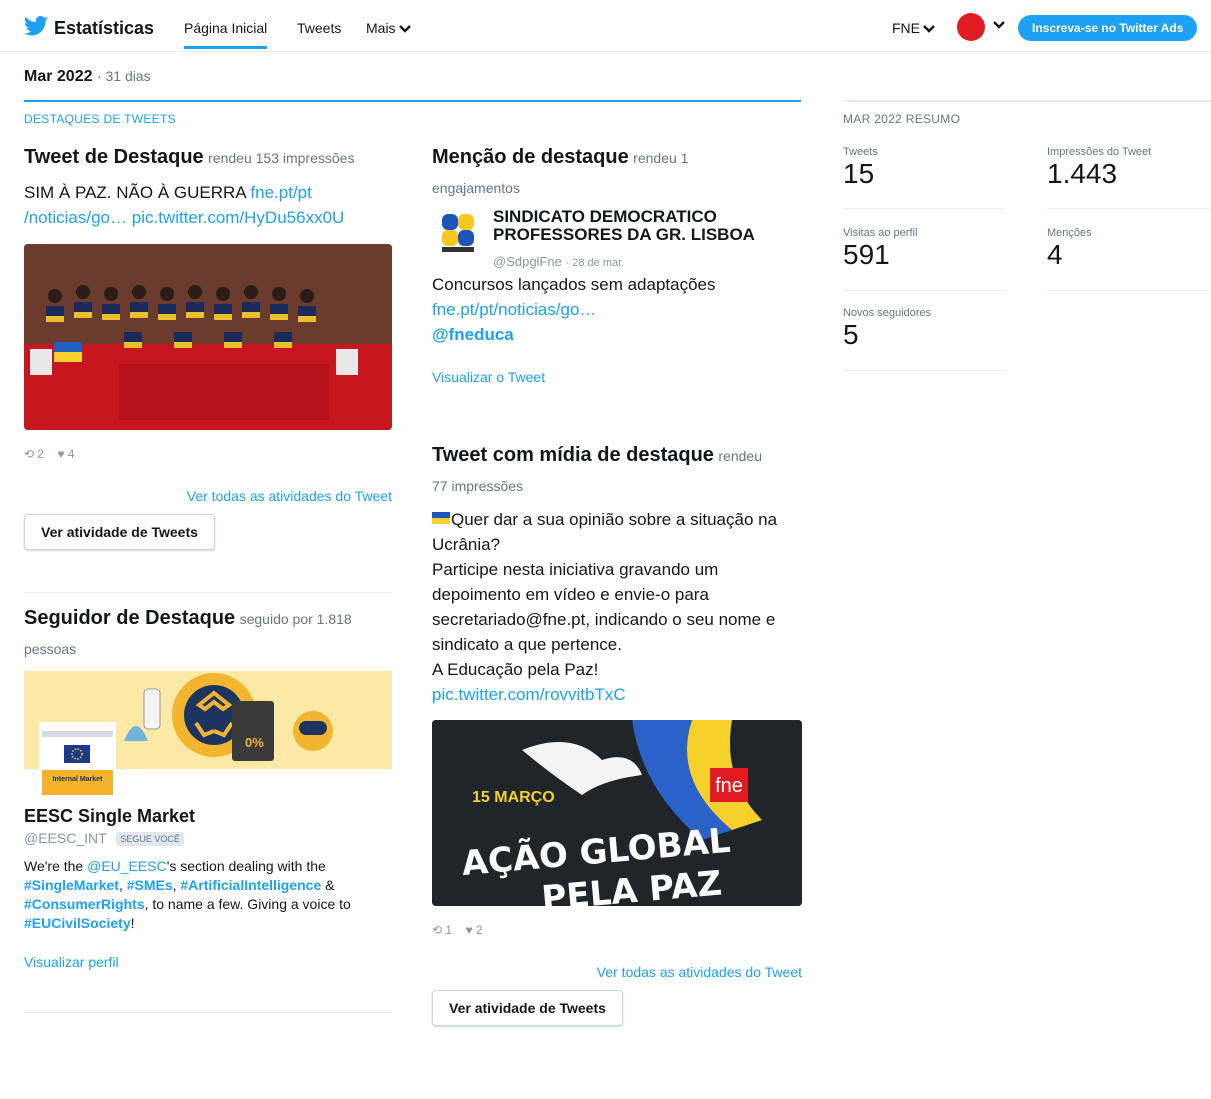 This screenshot has height=1099, width=1211. What do you see at coordinates (473, 334) in the screenshot?
I see `mention-user-link: @fneduca` at bounding box center [473, 334].